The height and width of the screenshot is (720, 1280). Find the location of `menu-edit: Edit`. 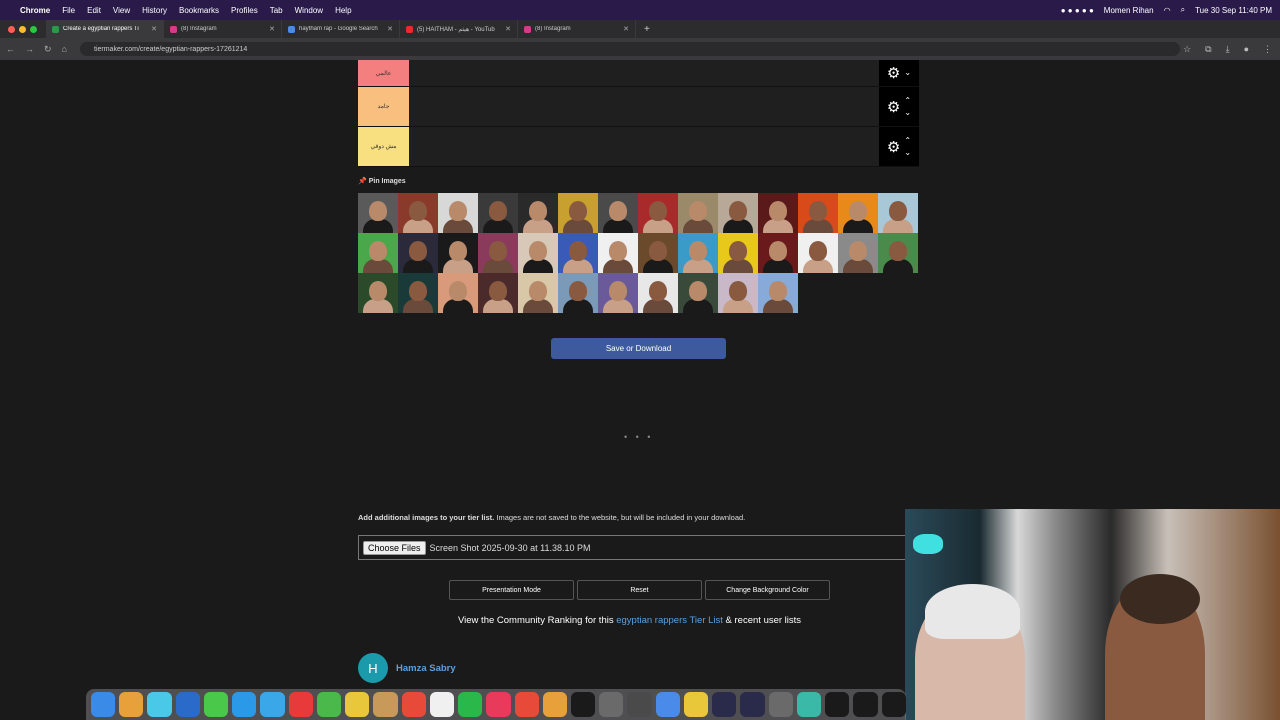

menu-edit: Edit is located at coordinates (94, 10).